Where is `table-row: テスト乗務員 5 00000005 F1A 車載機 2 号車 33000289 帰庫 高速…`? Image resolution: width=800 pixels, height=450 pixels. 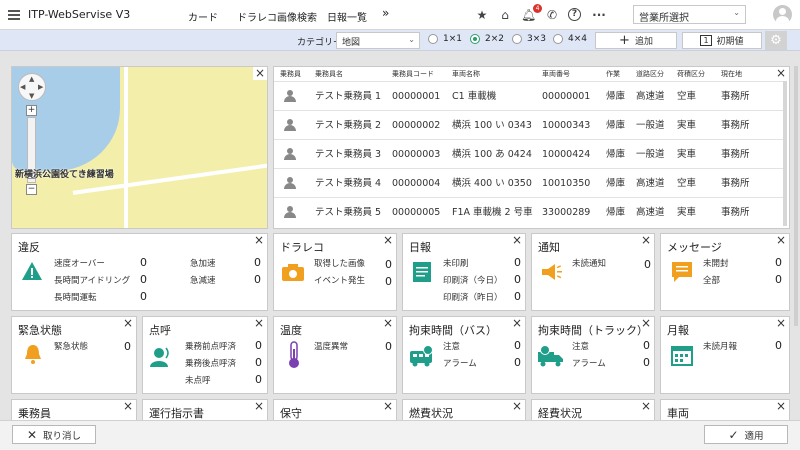
table-row: テスト乗務員 5 00000005 F1A 車載機 2 号車 33000289 帰庫 高速… is located at coordinates (530, 211).